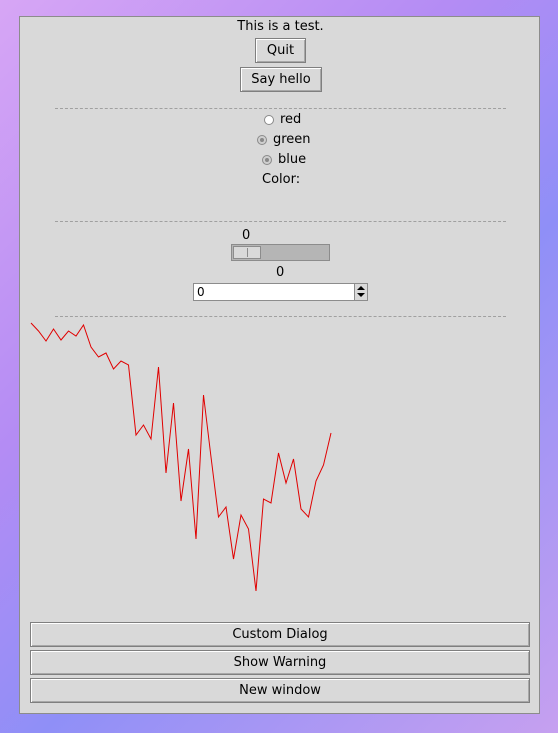 The width and height of the screenshot is (558, 733). I want to click on spin-up-arrow-icon, so click(361, 288).